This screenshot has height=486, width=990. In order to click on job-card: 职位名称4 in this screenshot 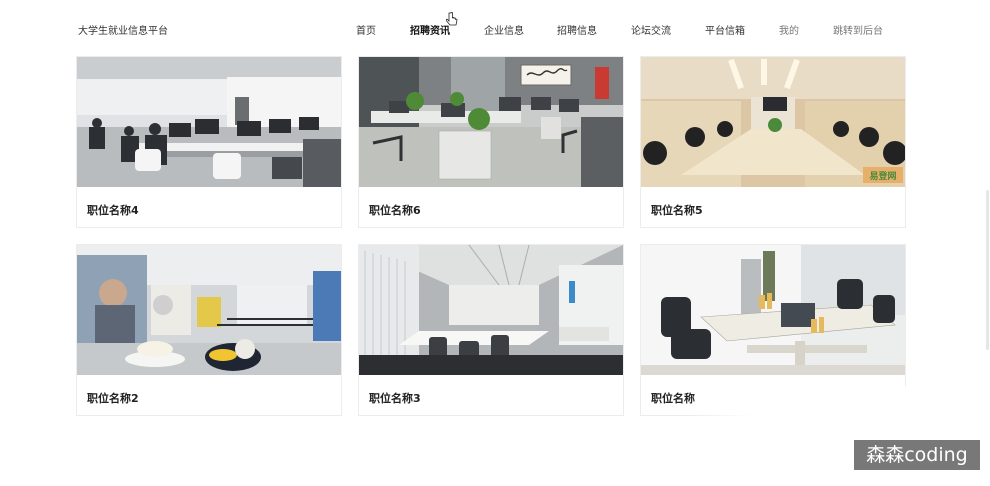, I will do `click(209, 142)`.